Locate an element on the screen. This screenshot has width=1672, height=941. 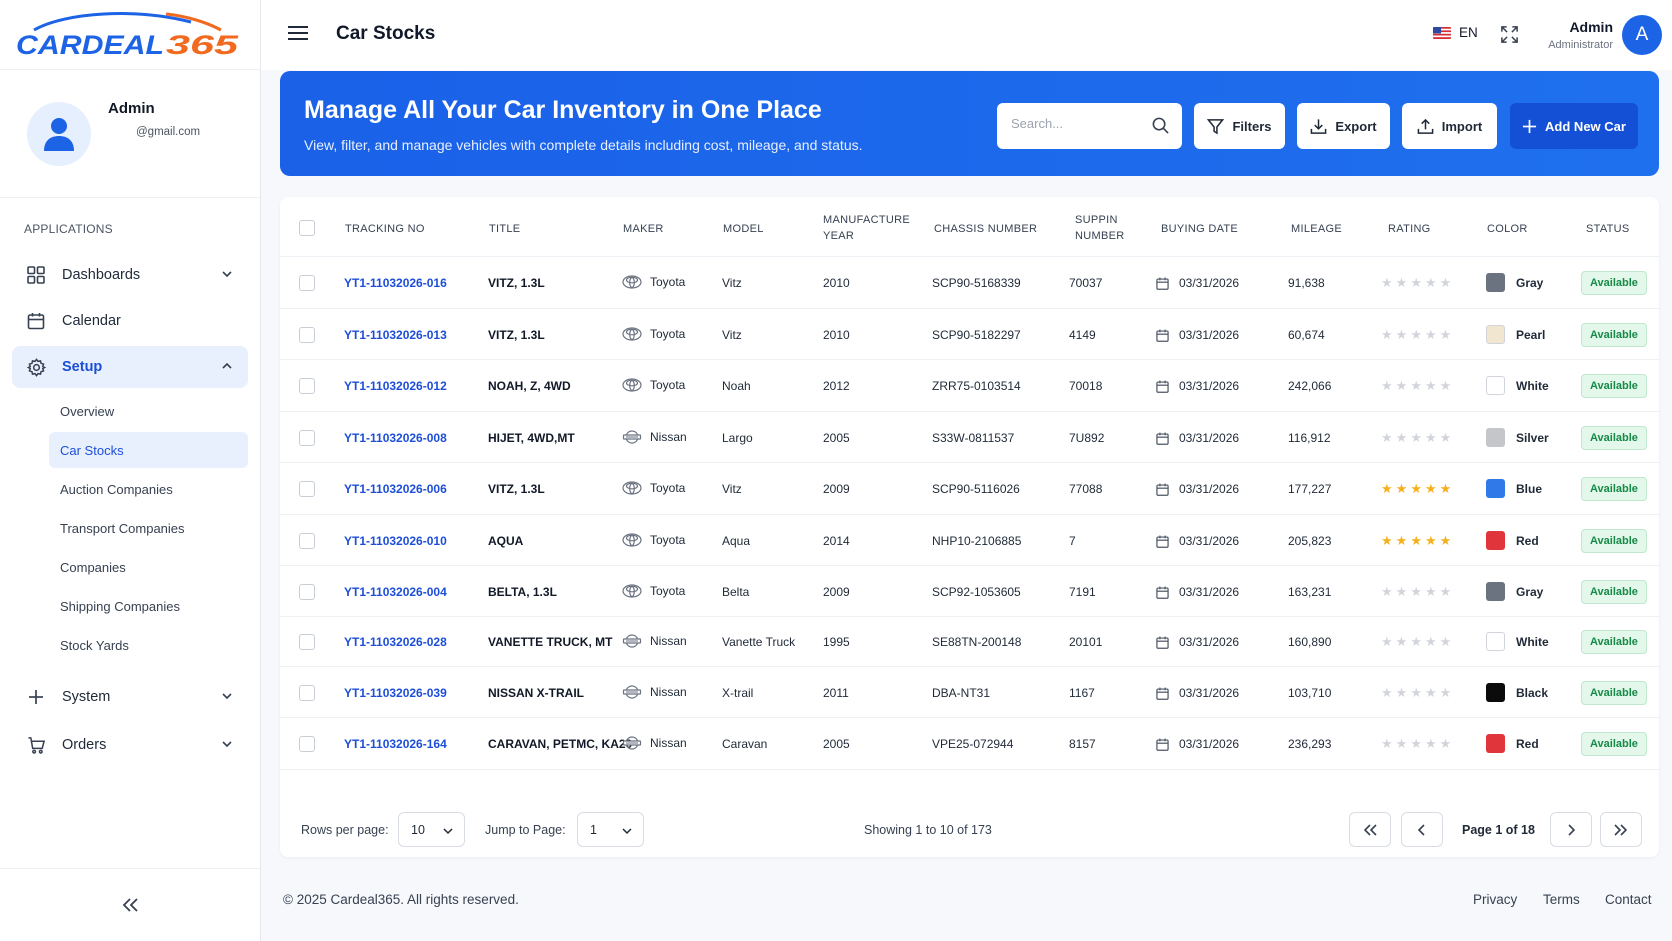
last-page-button is located at coordinates (1621, 829).